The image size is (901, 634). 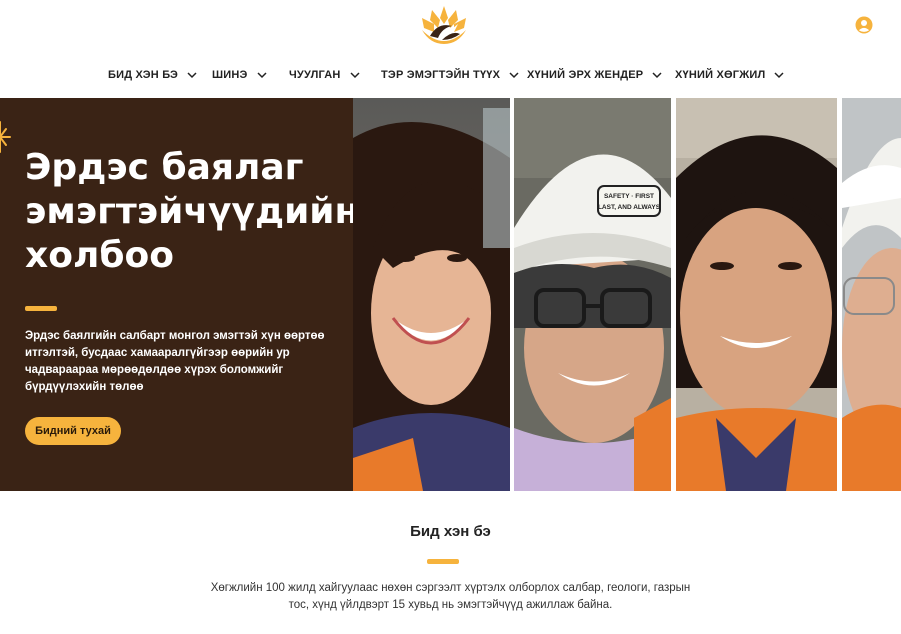 I want to click on nav-item-label: ШИНЭ, so click(x=230, y=75).